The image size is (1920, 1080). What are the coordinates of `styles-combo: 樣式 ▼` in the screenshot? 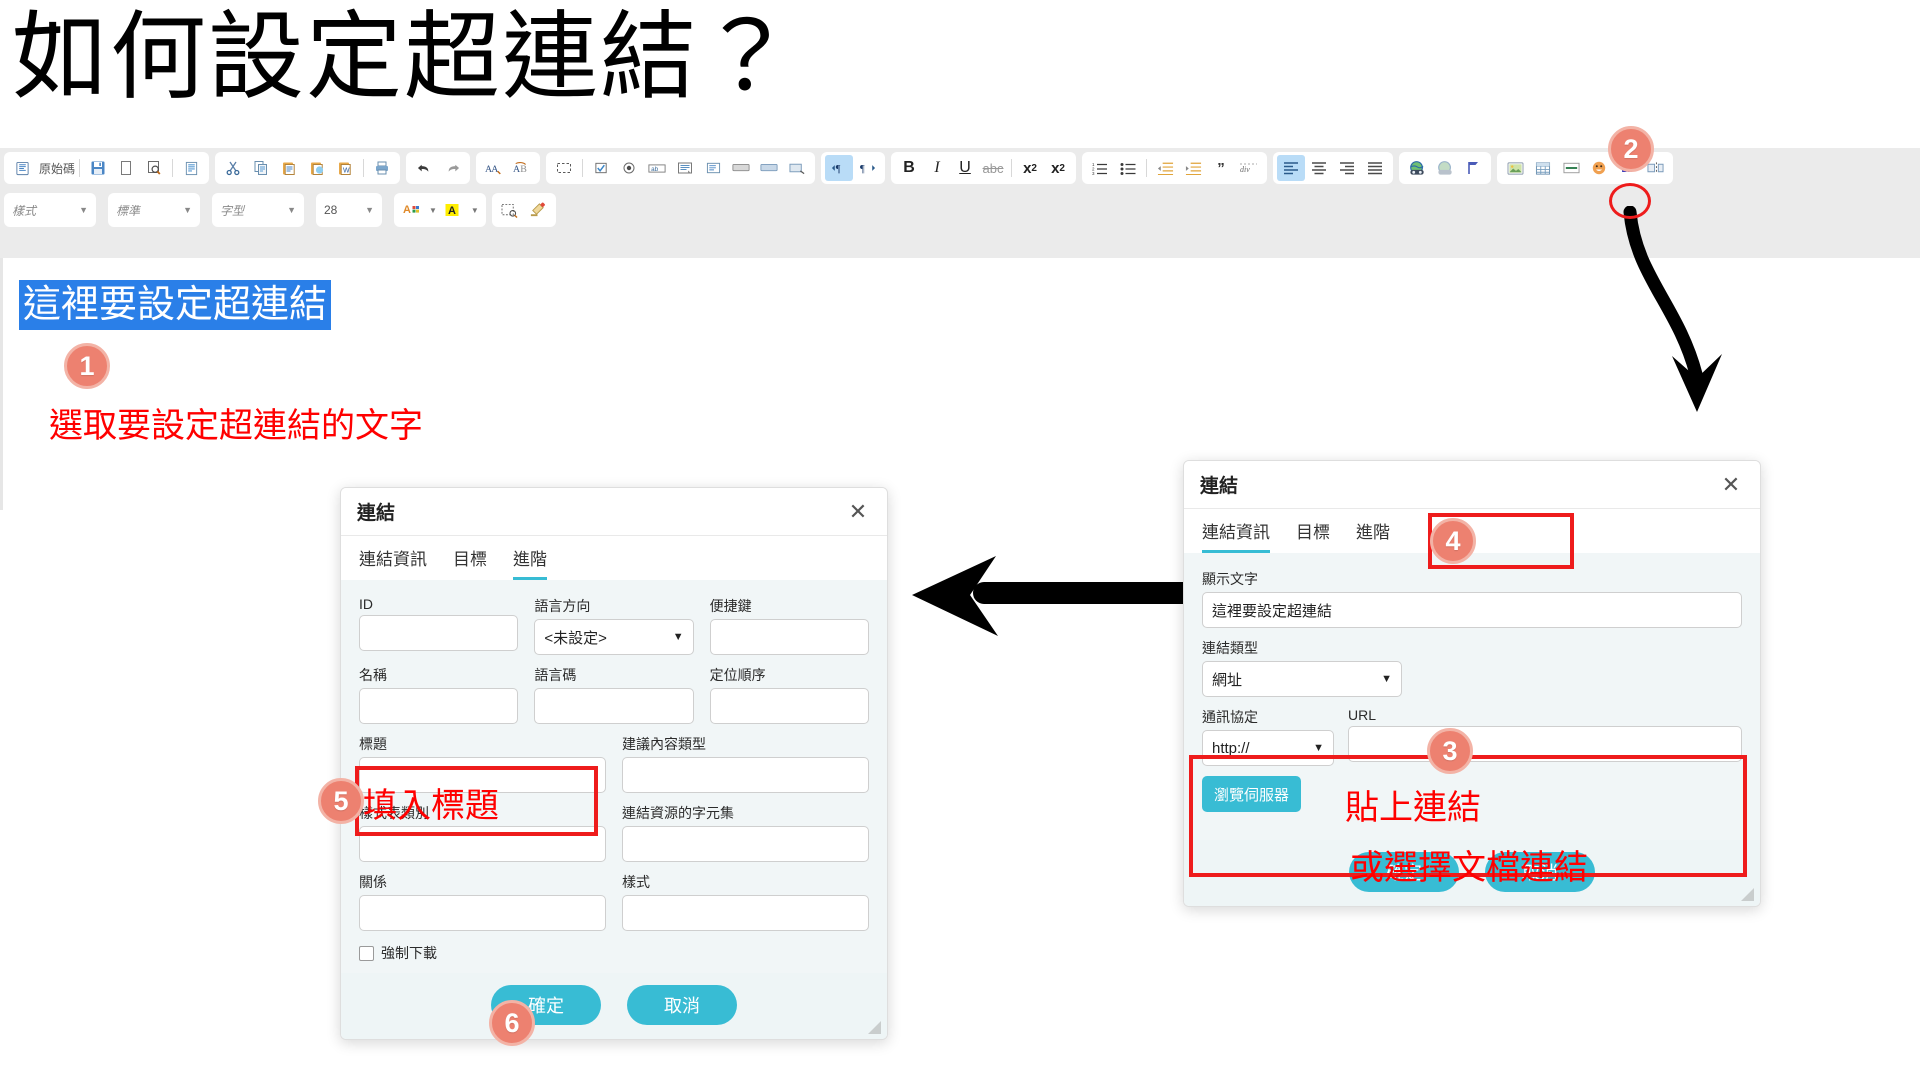 It's located at (50, 210).